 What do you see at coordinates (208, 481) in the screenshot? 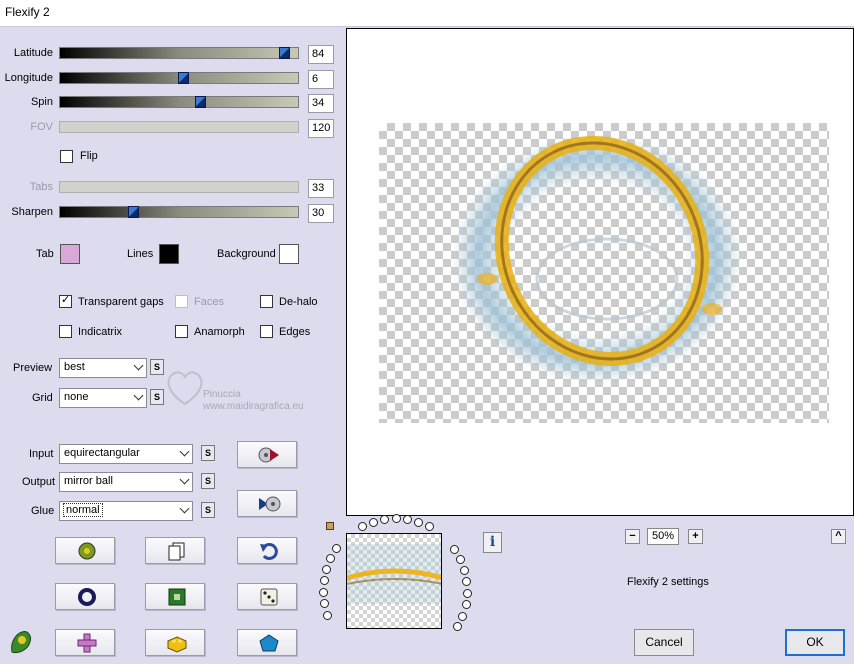
I see `output-s-button: S` at bounding box center [208, 481].